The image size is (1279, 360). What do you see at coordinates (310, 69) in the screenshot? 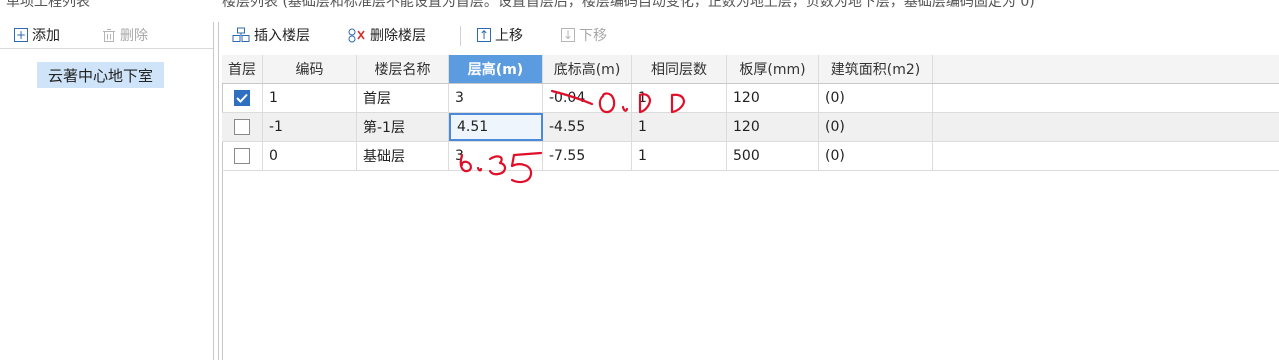
I see `column-header-code: 编码` at bounding box center [310, 69].